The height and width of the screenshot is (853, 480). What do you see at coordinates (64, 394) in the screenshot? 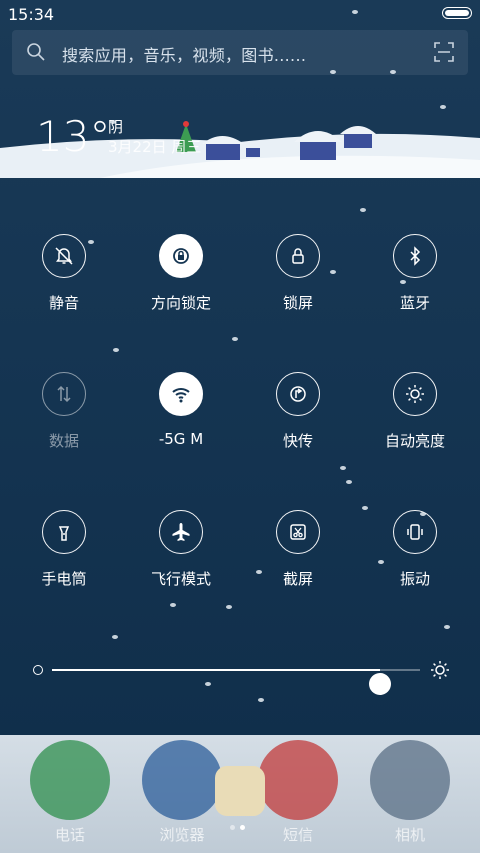
I see `mobile-data-icon` at bounding box center [64, 394].